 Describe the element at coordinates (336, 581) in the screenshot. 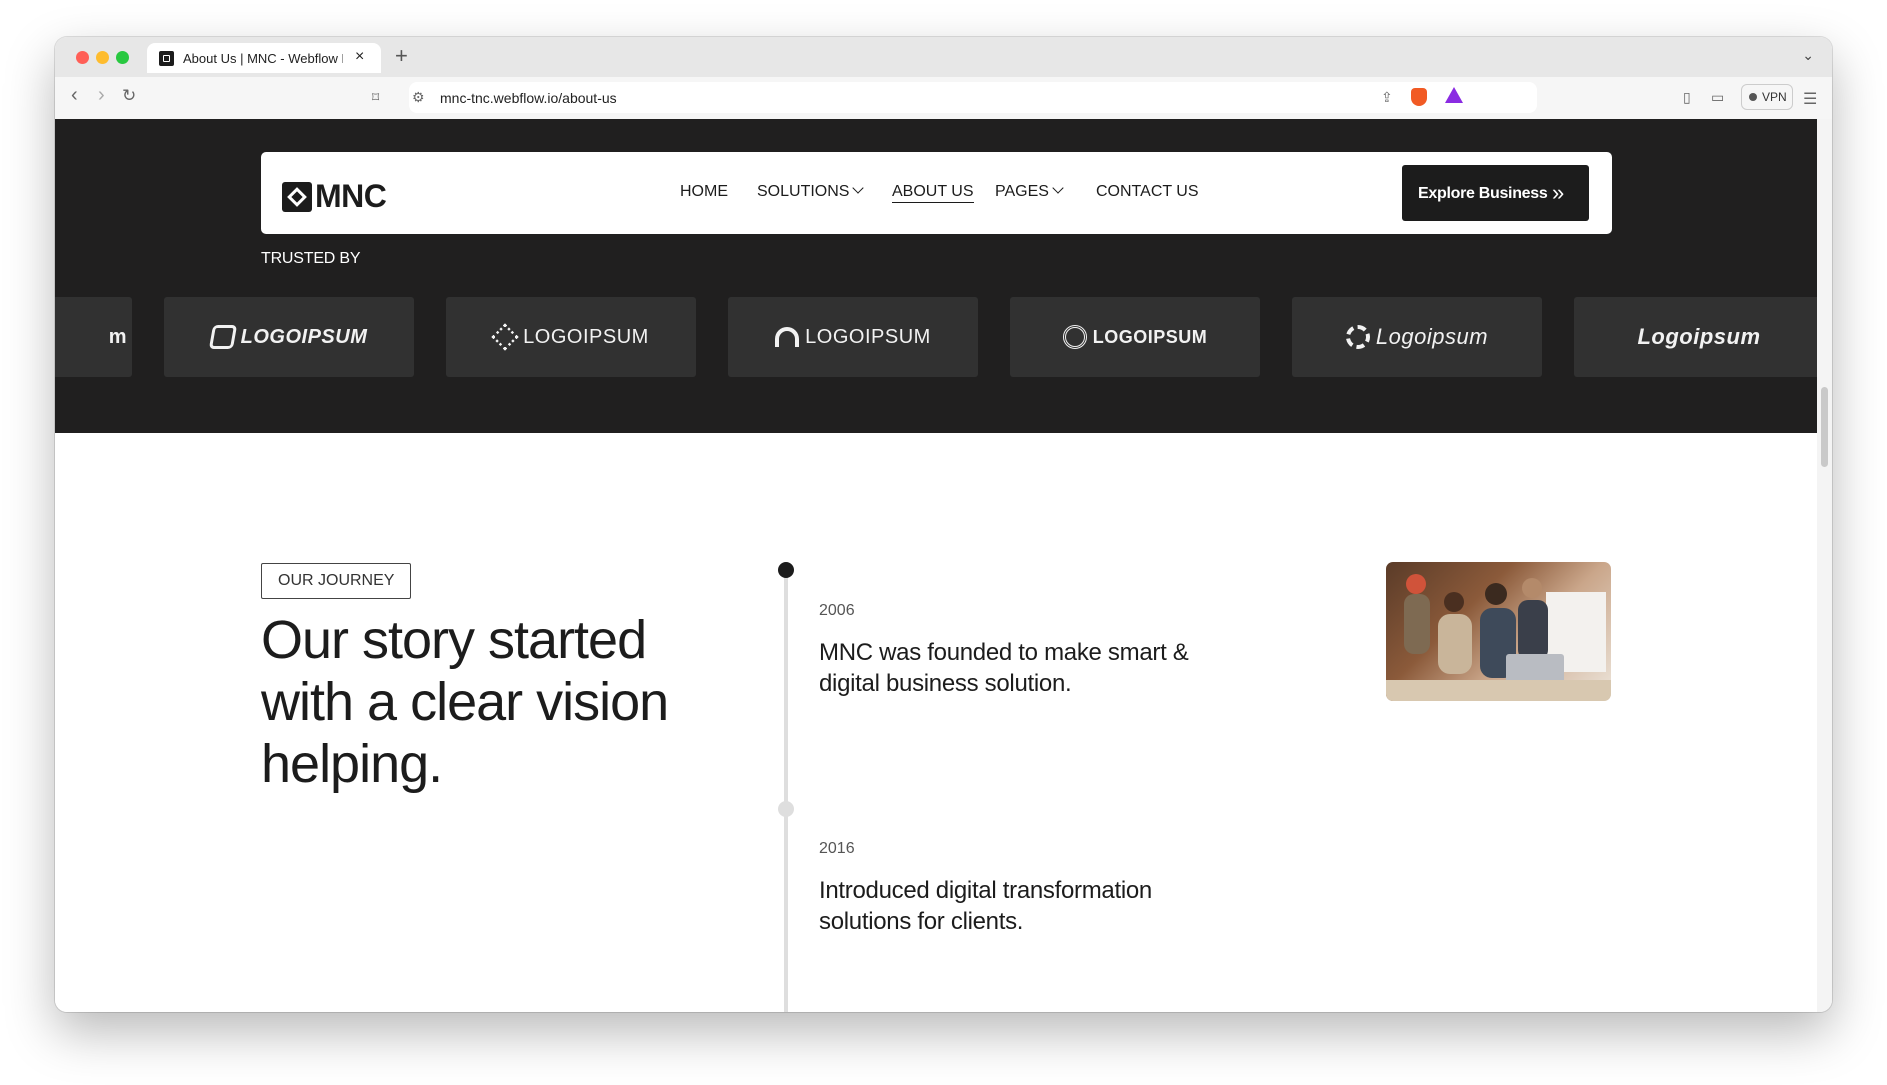

I see `our-journey-badge: OUR JOURNEY` at that location.